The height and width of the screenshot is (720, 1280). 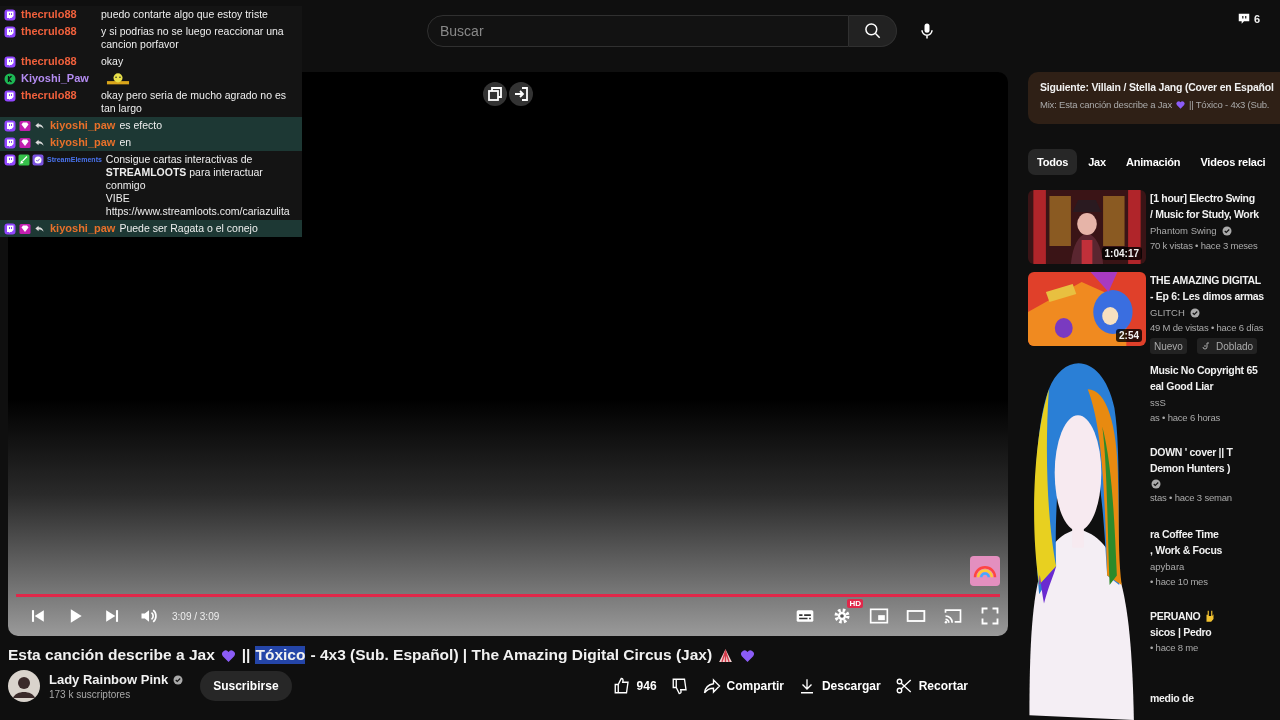 I want to click on title-text: ||, so click(x=246, y=655).